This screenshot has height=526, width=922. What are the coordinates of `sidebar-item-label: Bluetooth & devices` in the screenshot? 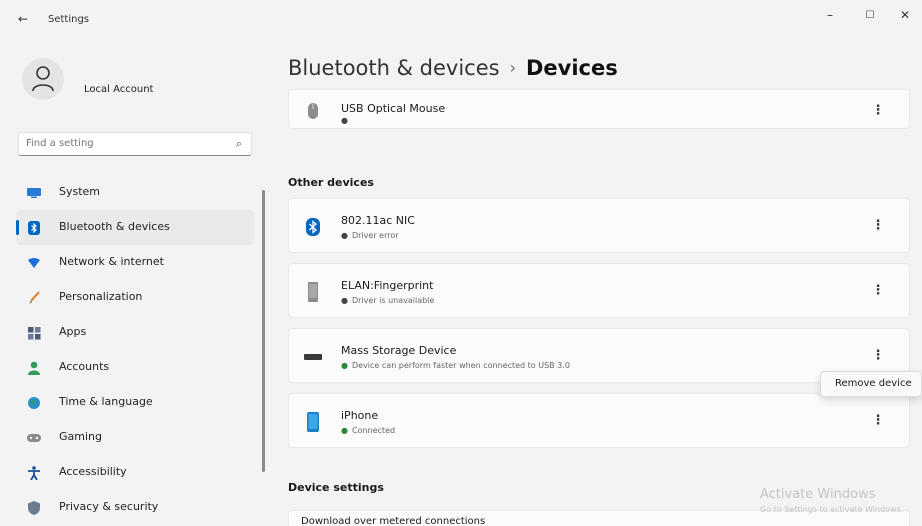 It's located at (114, 226).